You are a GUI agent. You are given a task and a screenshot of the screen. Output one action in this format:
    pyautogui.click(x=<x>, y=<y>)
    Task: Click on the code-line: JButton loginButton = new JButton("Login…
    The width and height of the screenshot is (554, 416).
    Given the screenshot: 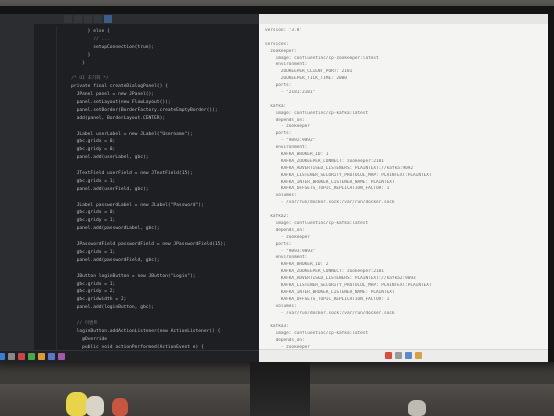 What is the action you would take?
    pyautogui.click(x=158, y=277)
    